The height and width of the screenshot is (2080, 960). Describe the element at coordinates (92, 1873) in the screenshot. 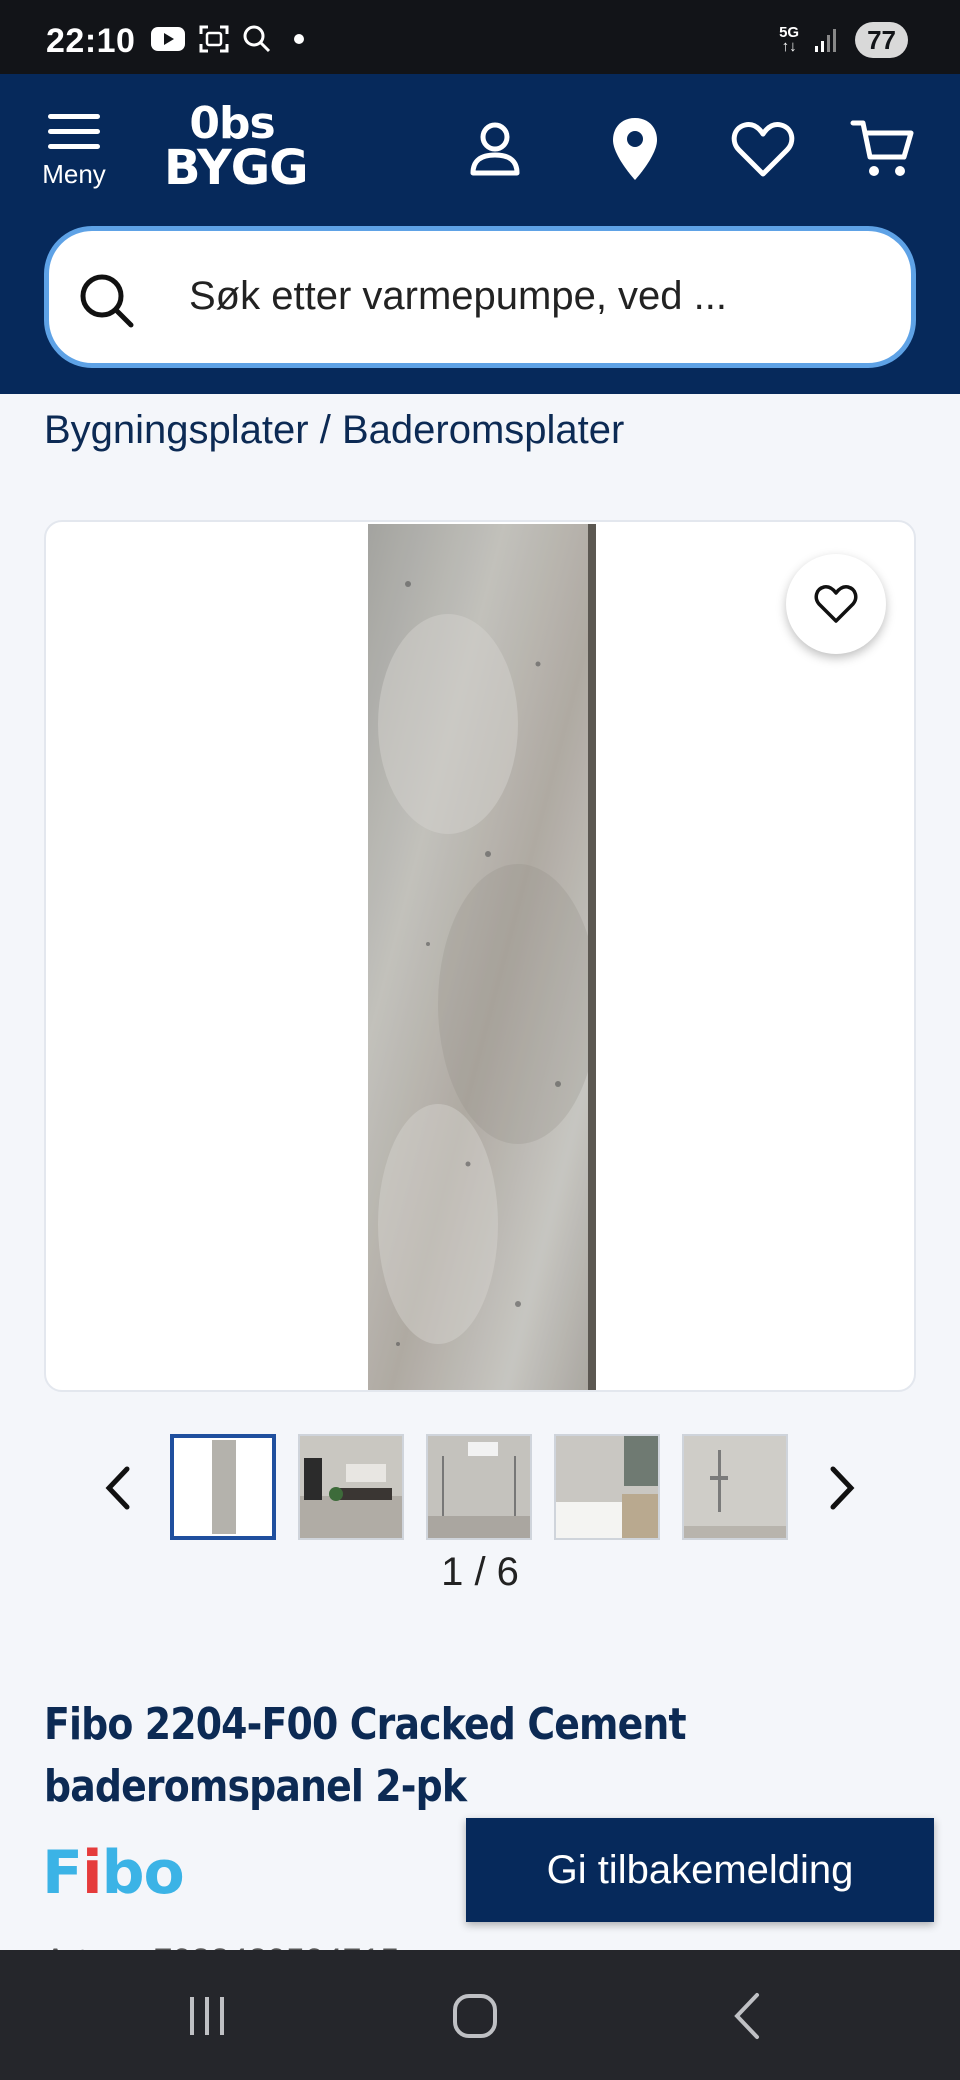

I see `brand-i: i` at that location.